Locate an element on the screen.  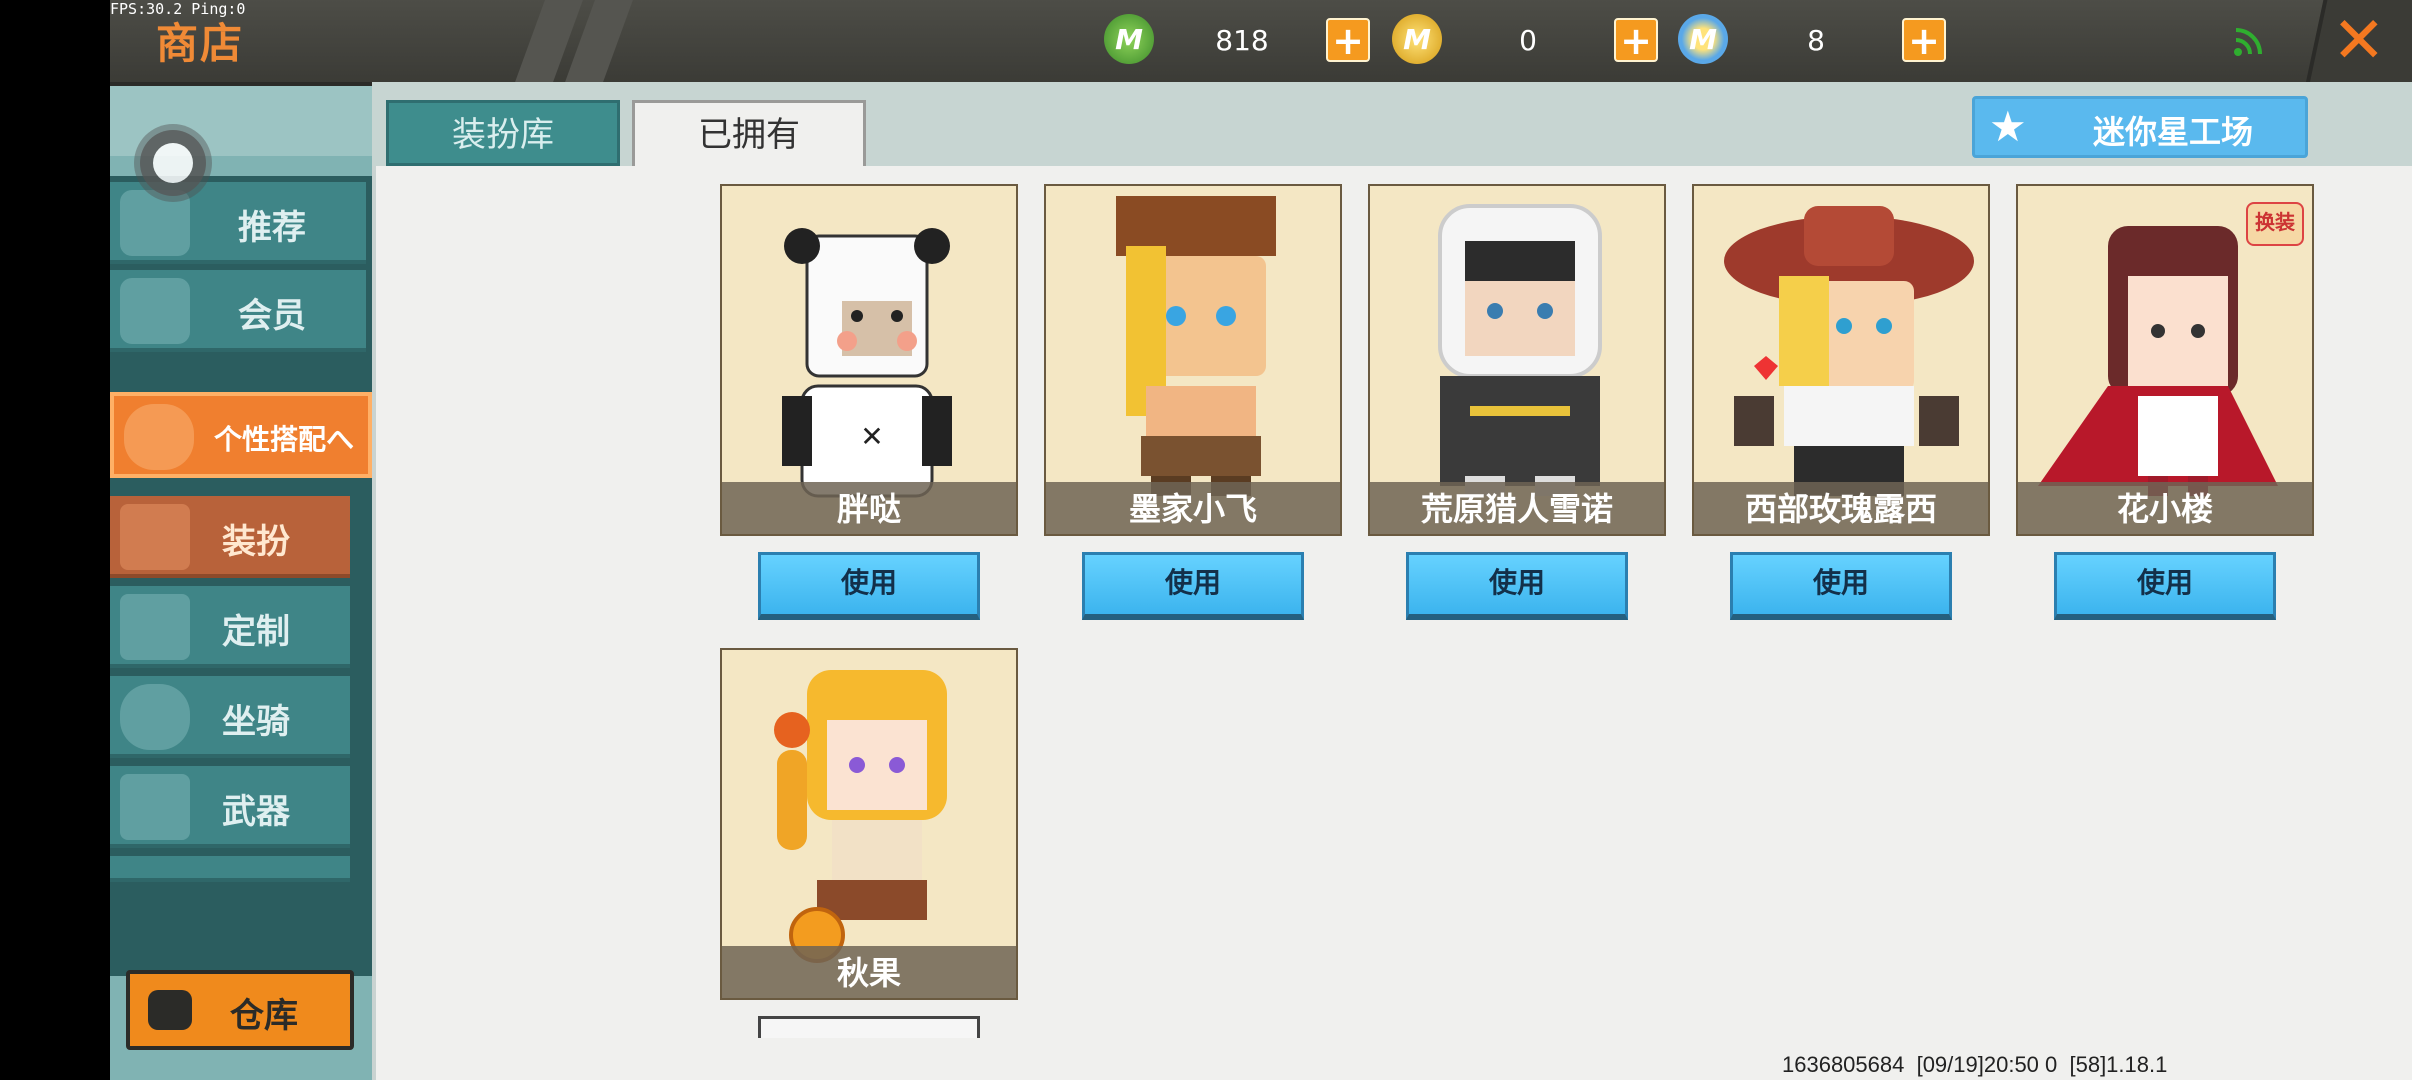
tab-costume-library: 装扮库 is located at coordinates (503, 133).